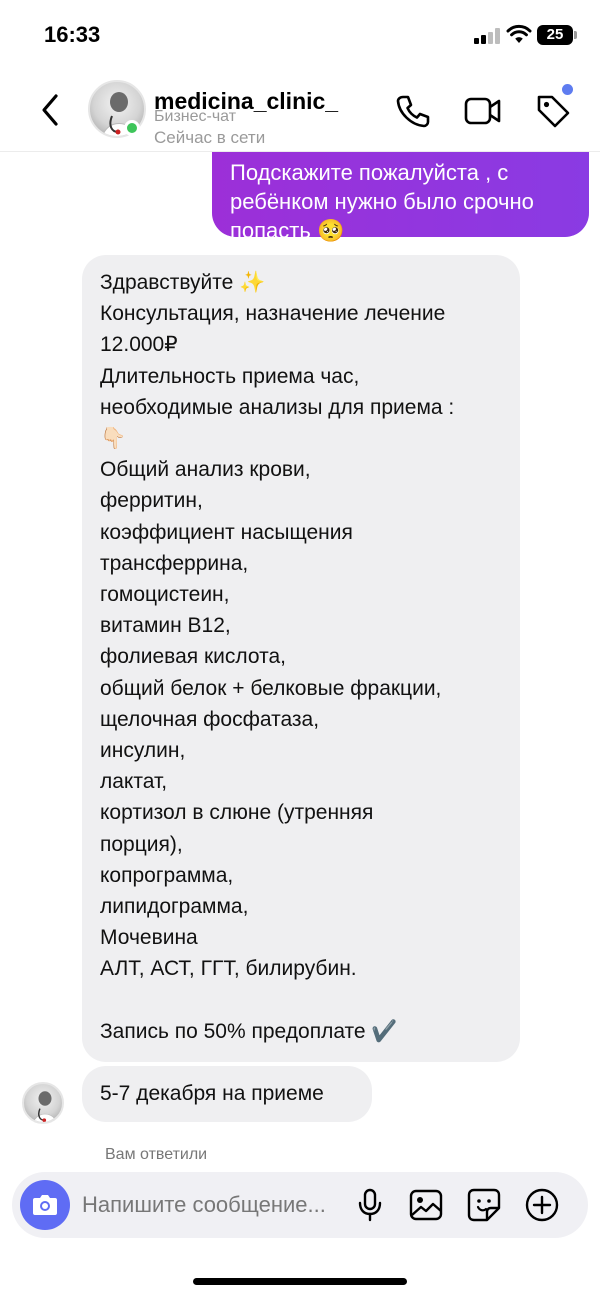 This screenshot has width=600, height=1297. Describe the element at coordinates (300, 35) in the screenshot. I see `status-bar: 16:33 25` at that location.